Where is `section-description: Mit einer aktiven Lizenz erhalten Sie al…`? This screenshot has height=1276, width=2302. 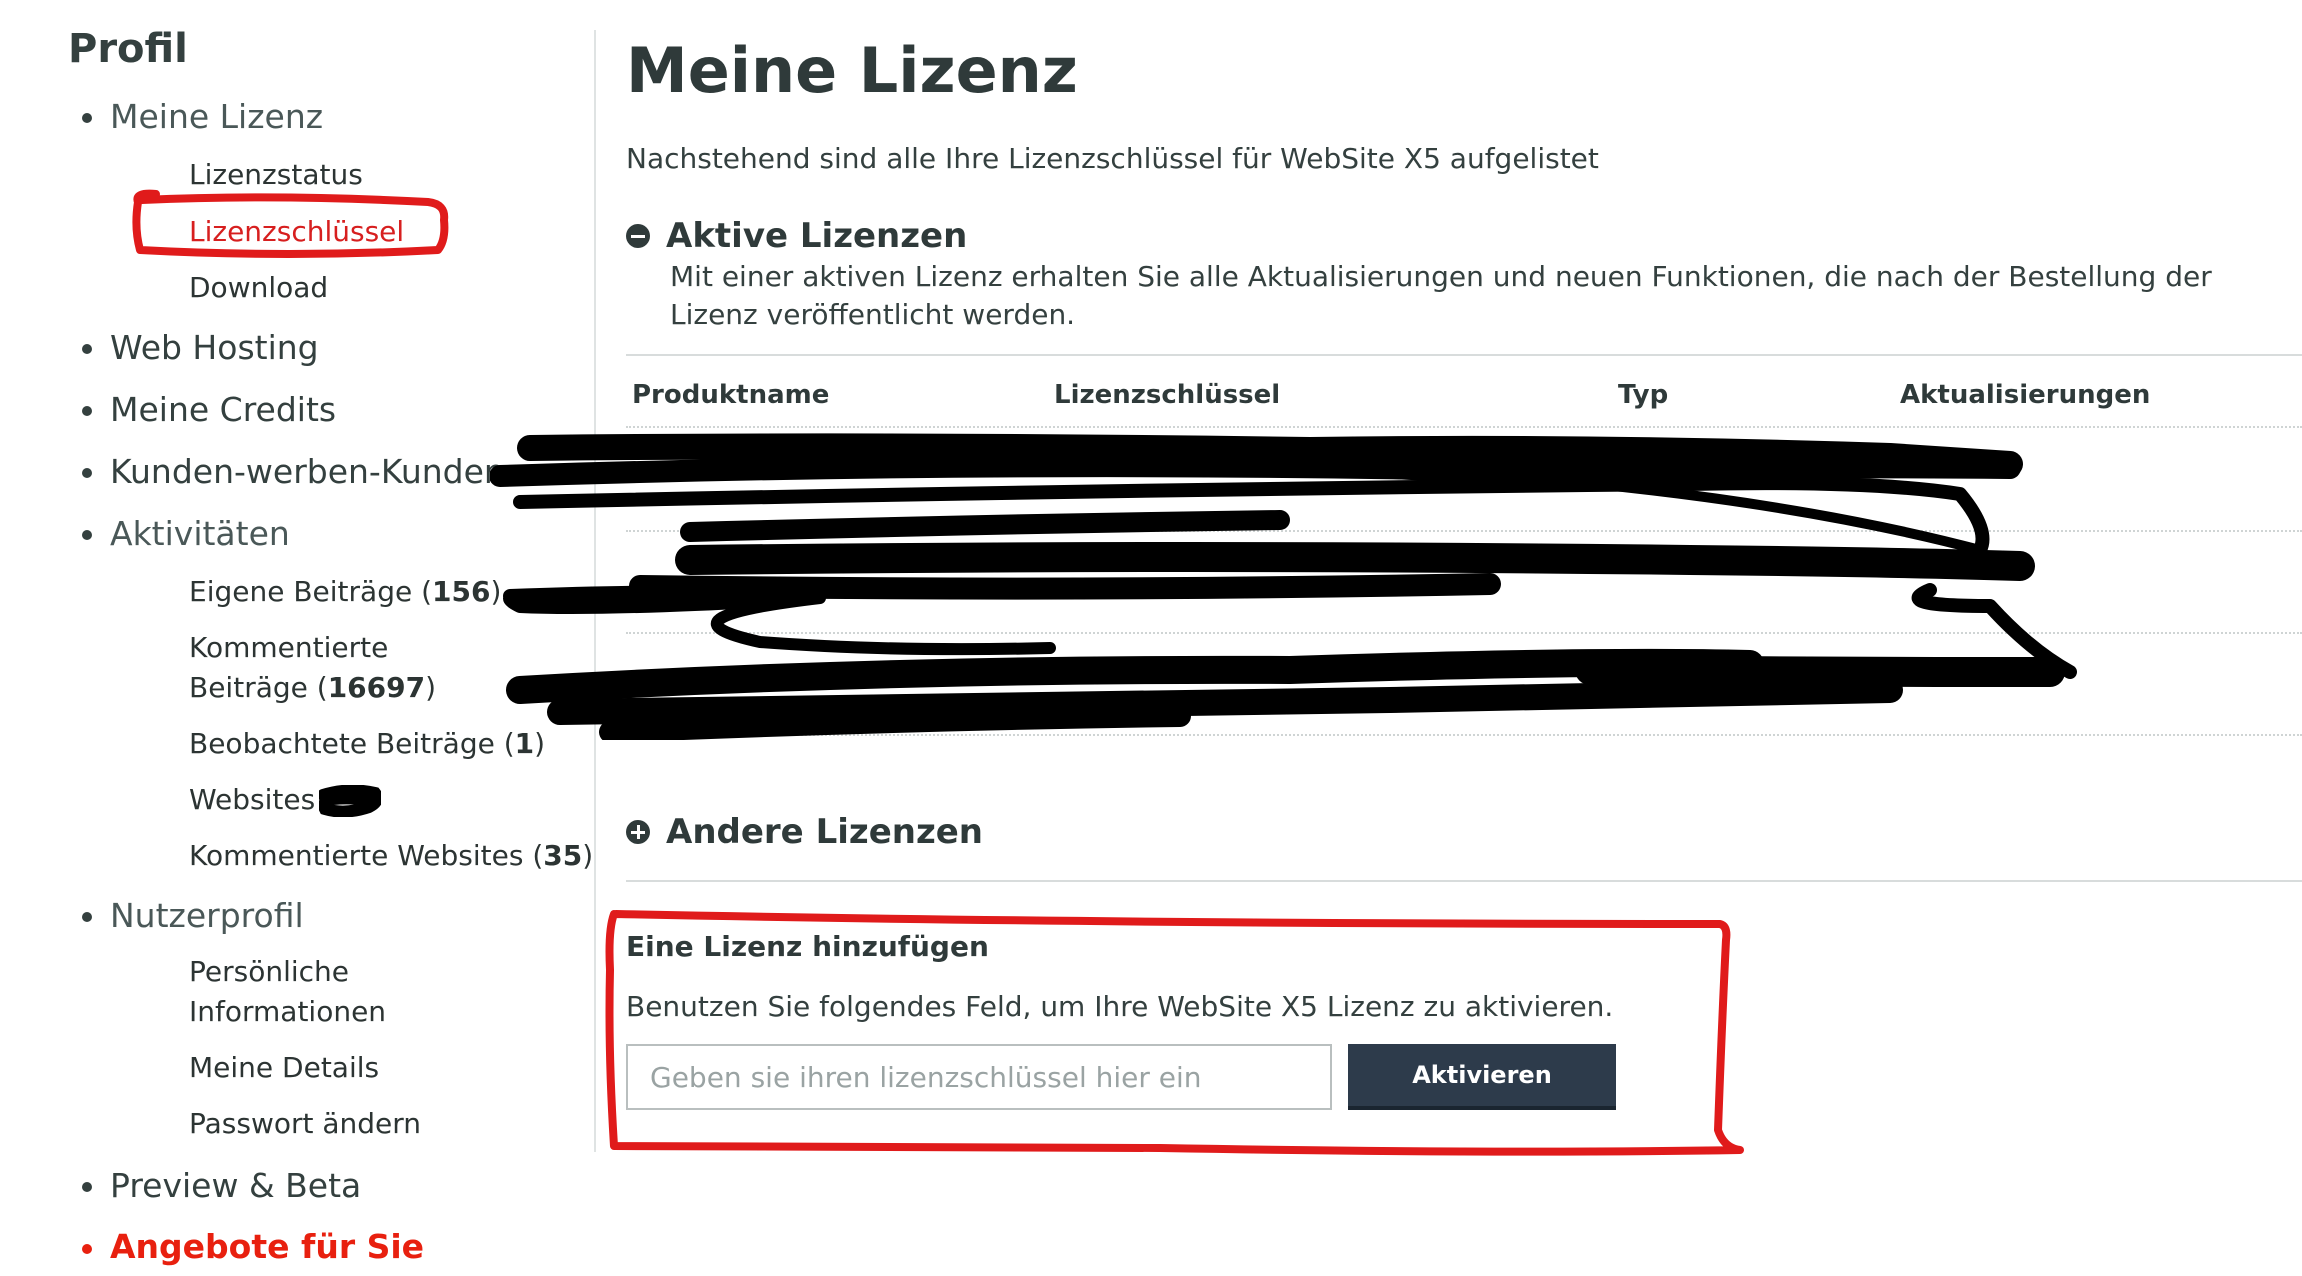
section-description: Mit einer aktiven Lizenz erhalten Sie al… is located at coordinates (1441, 295).